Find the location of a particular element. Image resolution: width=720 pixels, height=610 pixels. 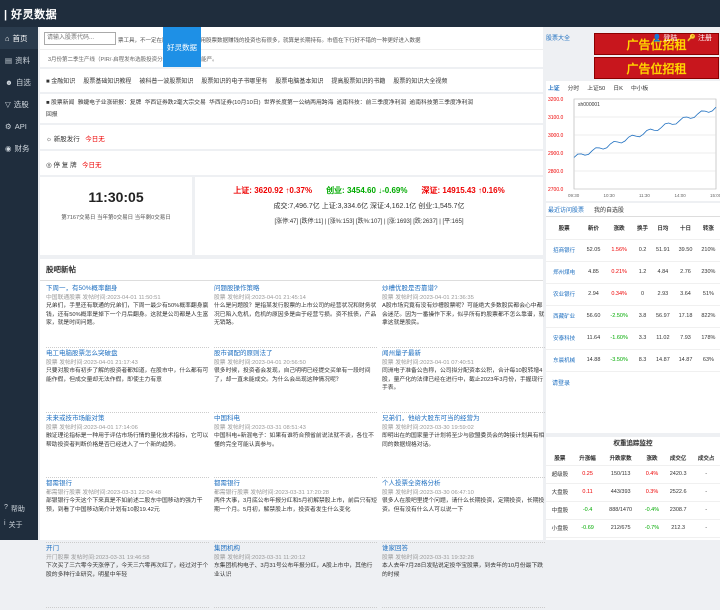

sidebar-item-data: ▤ 资料 is located at coordinates (19, 60).